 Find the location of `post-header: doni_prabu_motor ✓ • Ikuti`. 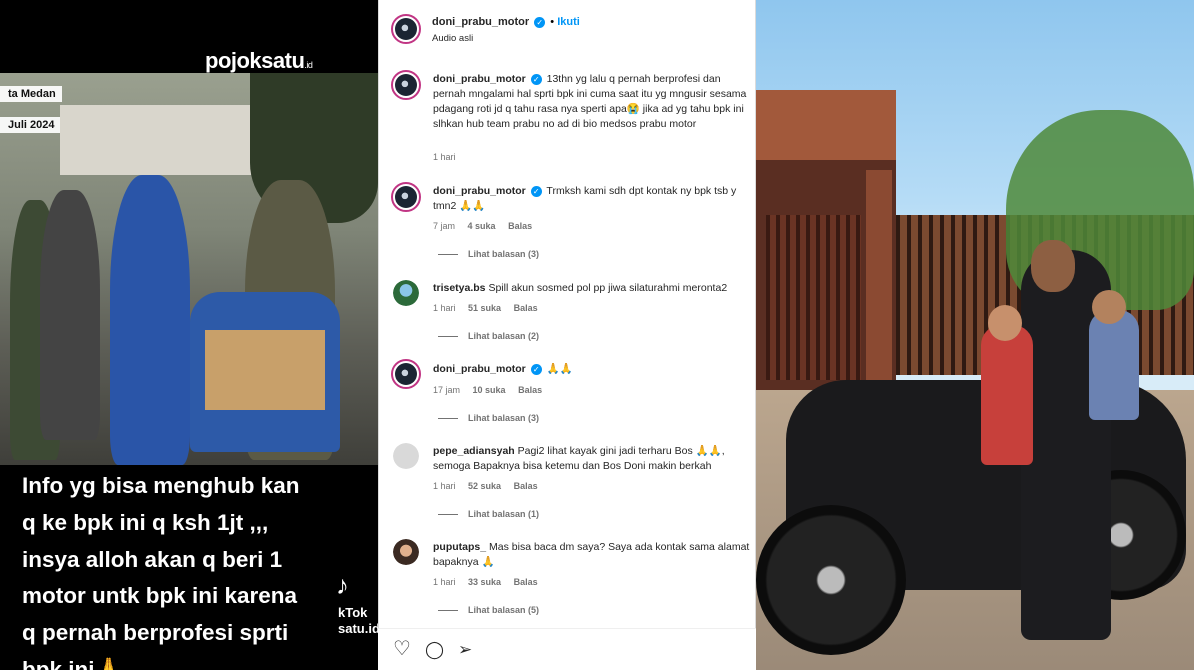

post-header: doni_prabu_motor ✓ • Ikuti is located at coordinates (506, 22).